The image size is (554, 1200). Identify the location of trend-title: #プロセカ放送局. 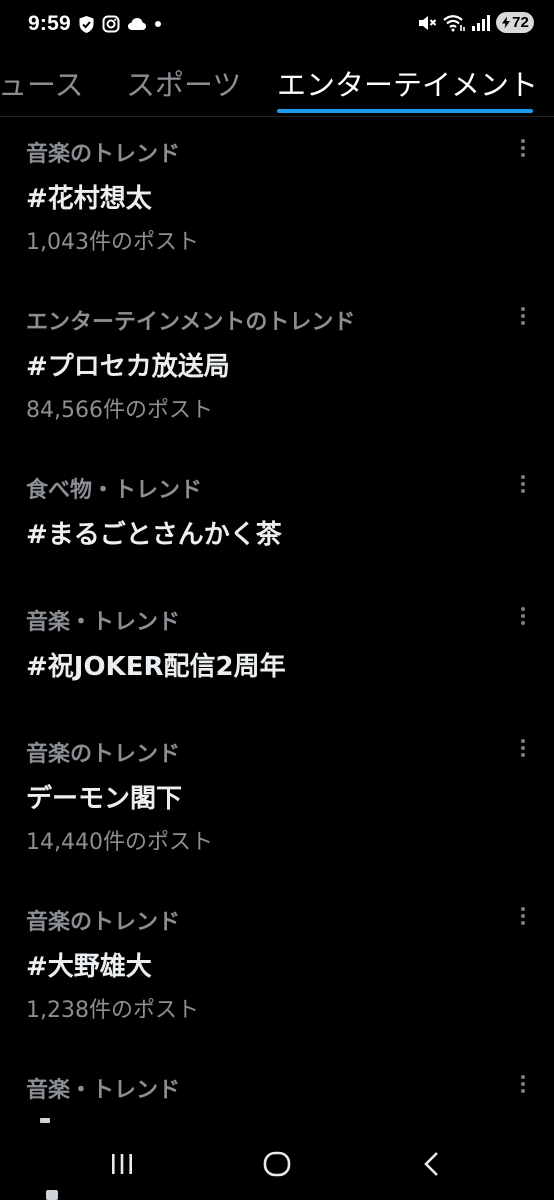
(128, 367).